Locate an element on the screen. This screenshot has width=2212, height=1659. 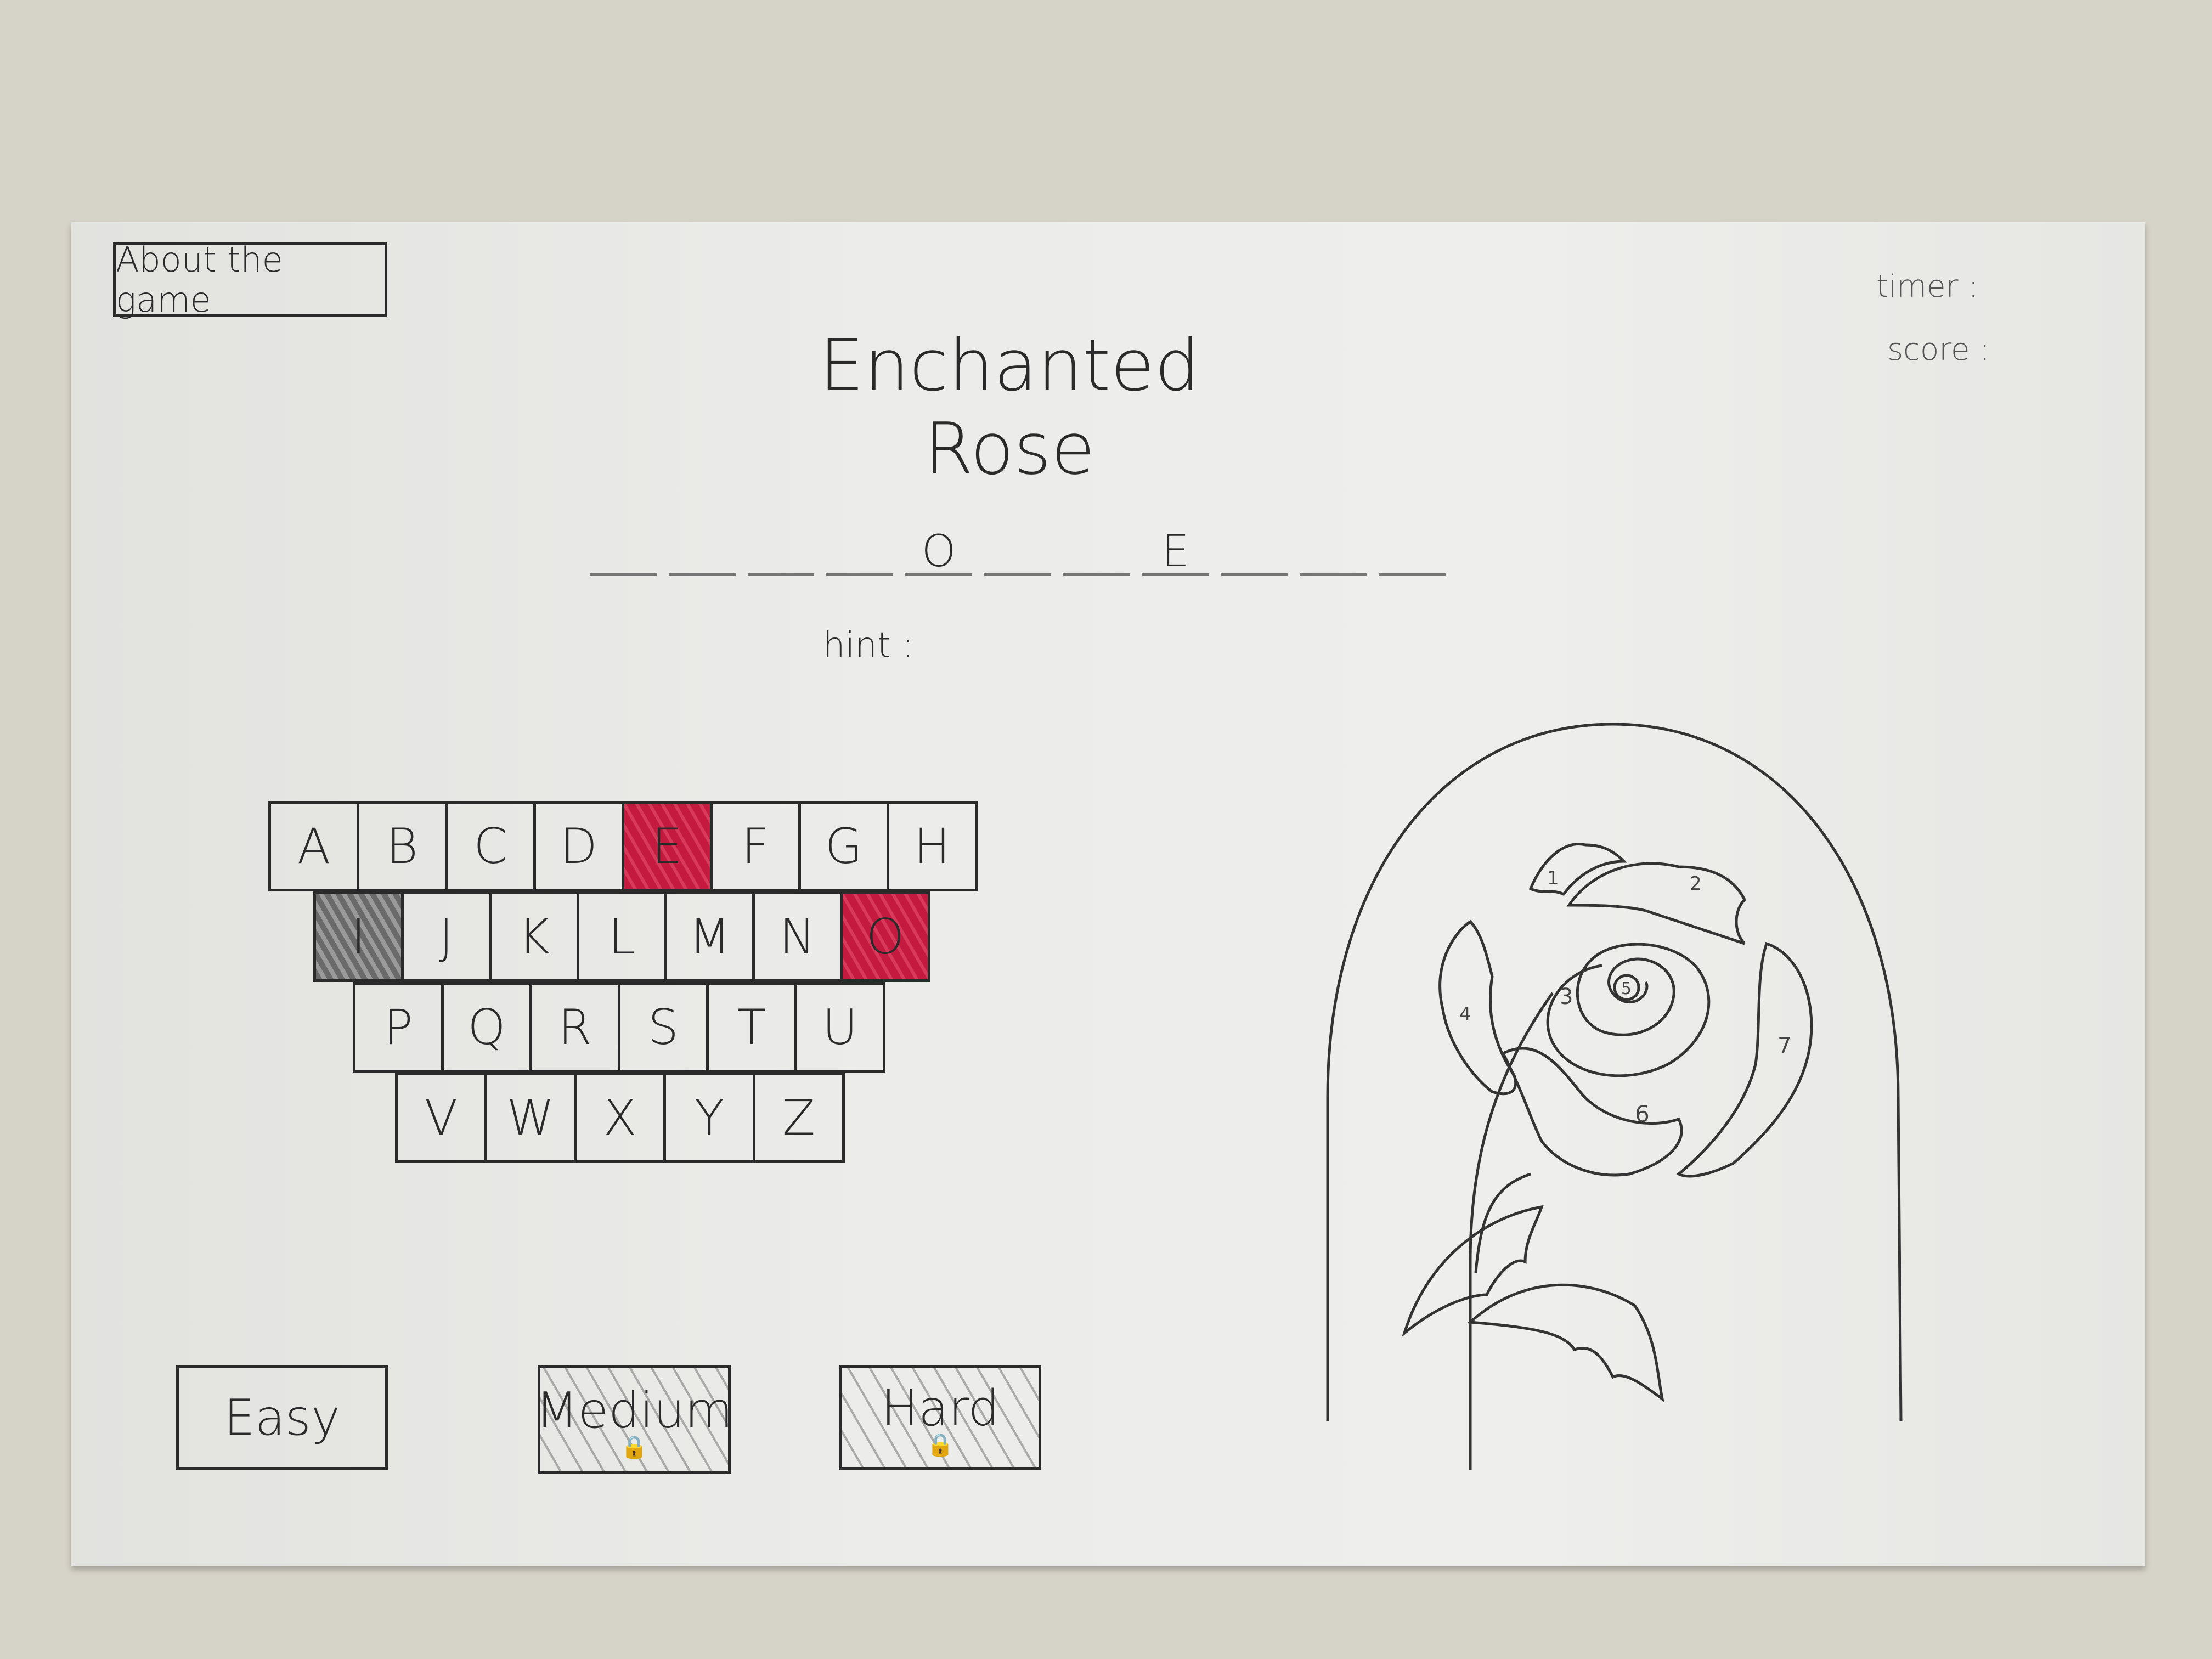
key-n: N is located at coordinates (797, 936).